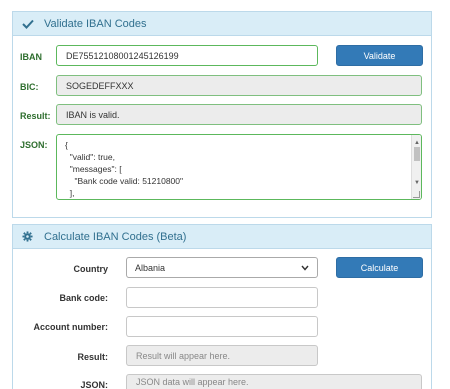  Describe the element at coordinates (92, 357) in the screenshot. I see `calc-result-label: Result:` at that location.